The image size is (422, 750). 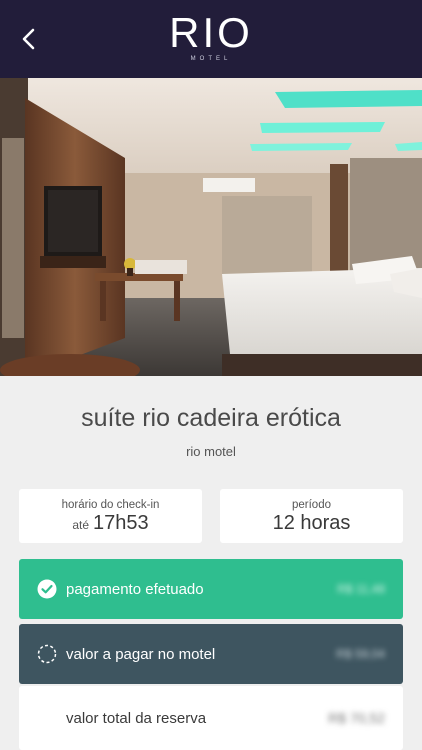 I want to click on period-value: 12 horas, so click(x=311, y=523).